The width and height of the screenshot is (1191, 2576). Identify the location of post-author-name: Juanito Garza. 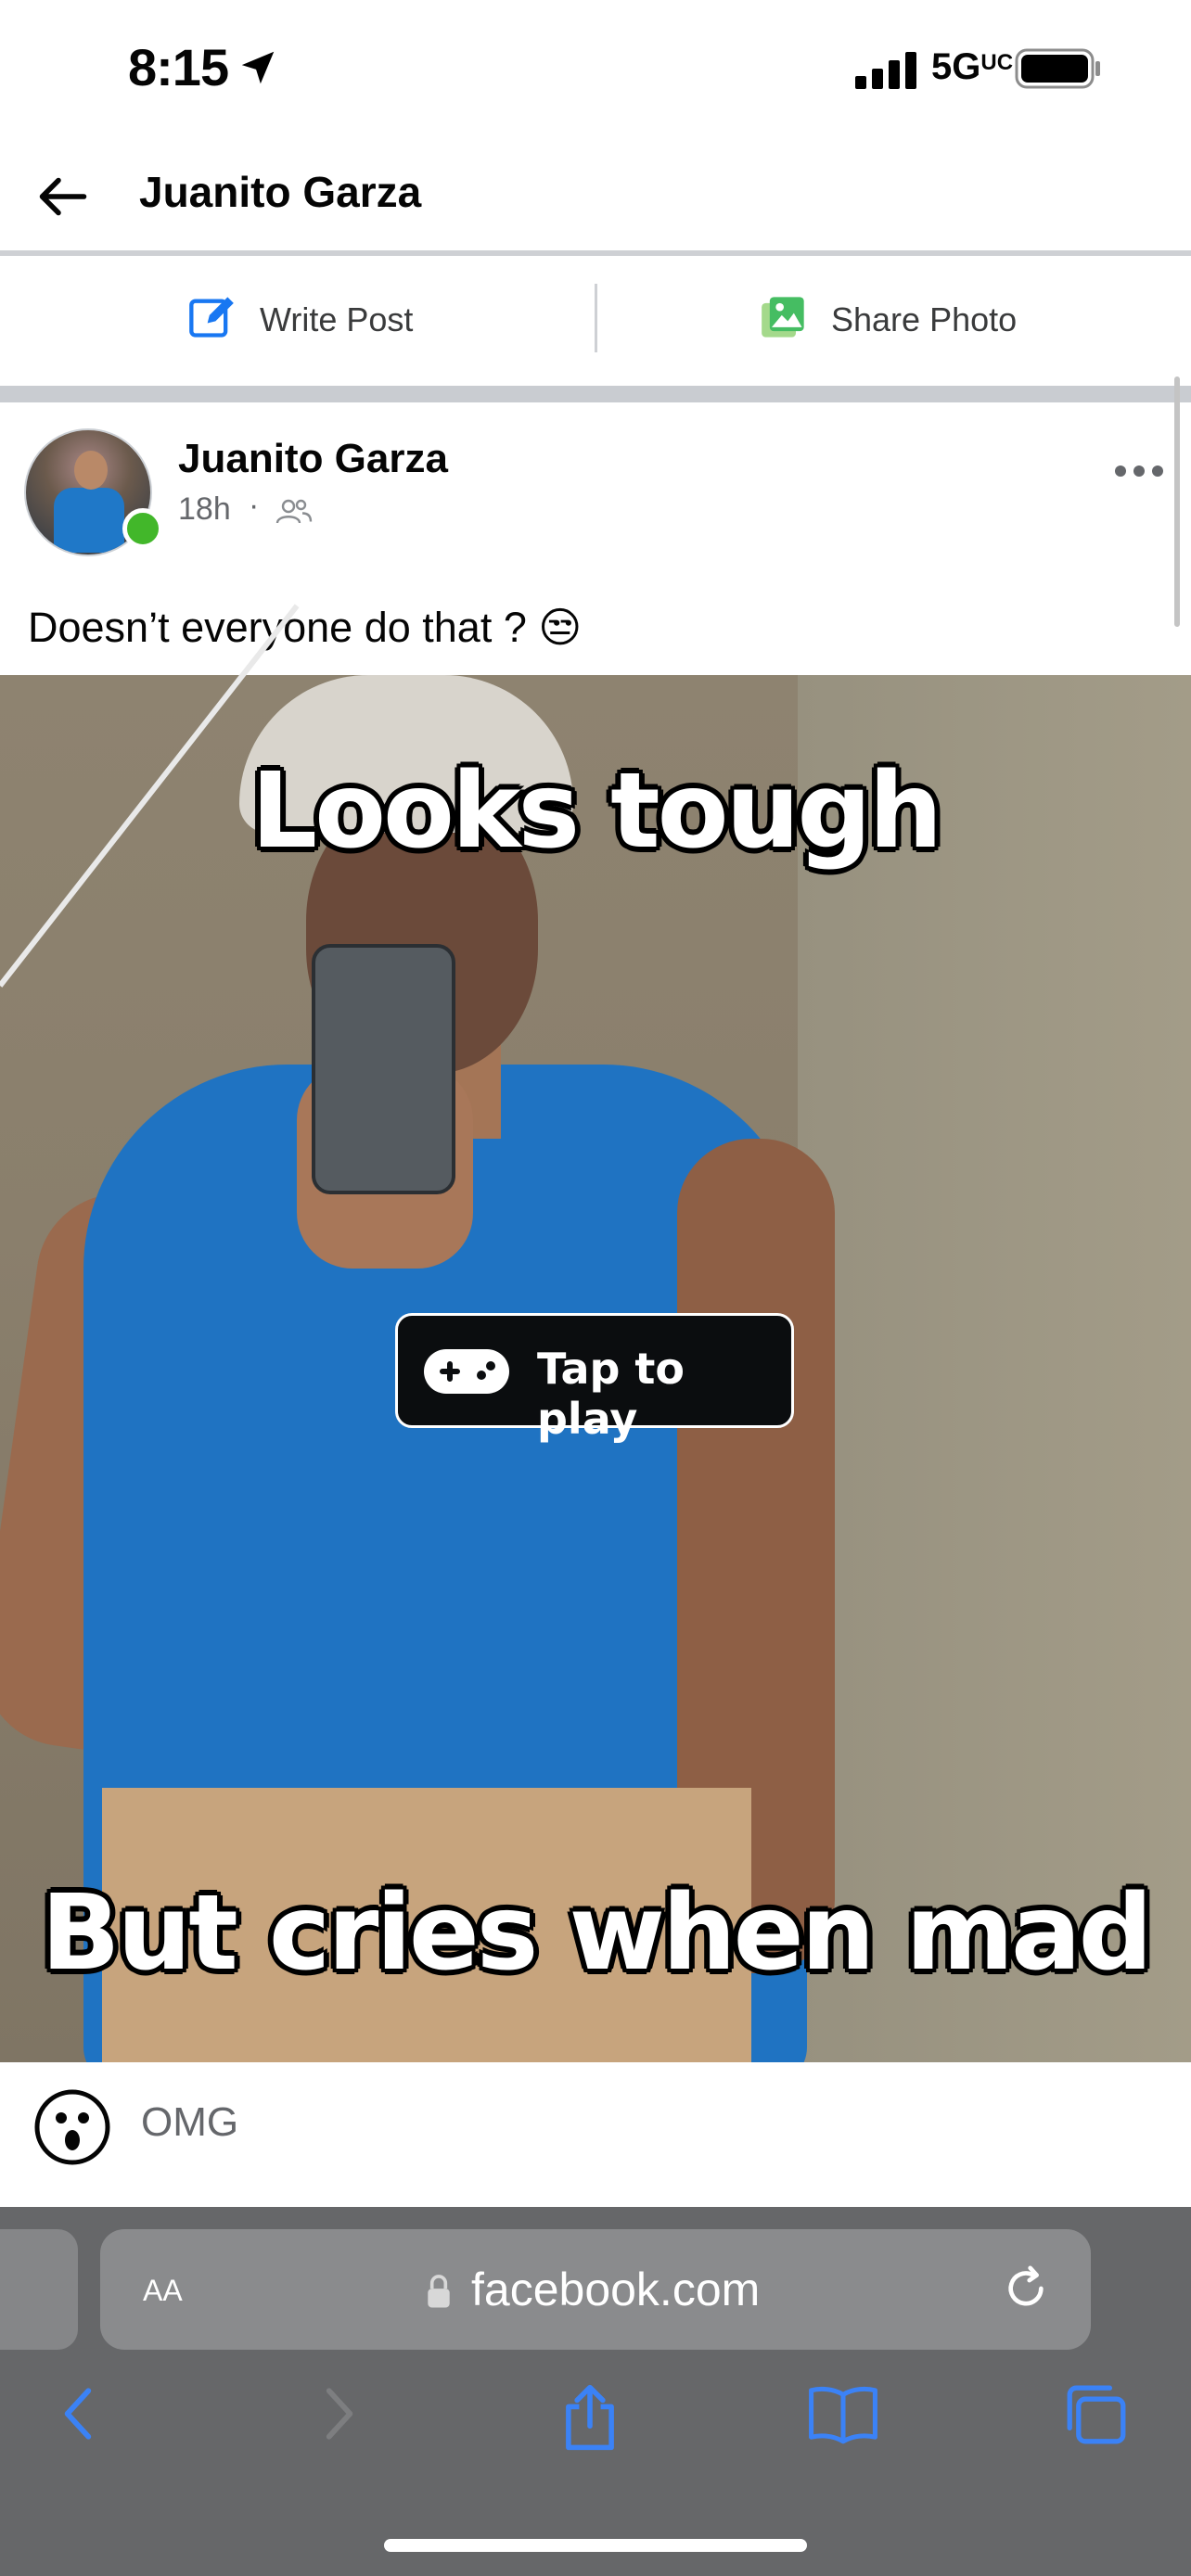
(313, 459).